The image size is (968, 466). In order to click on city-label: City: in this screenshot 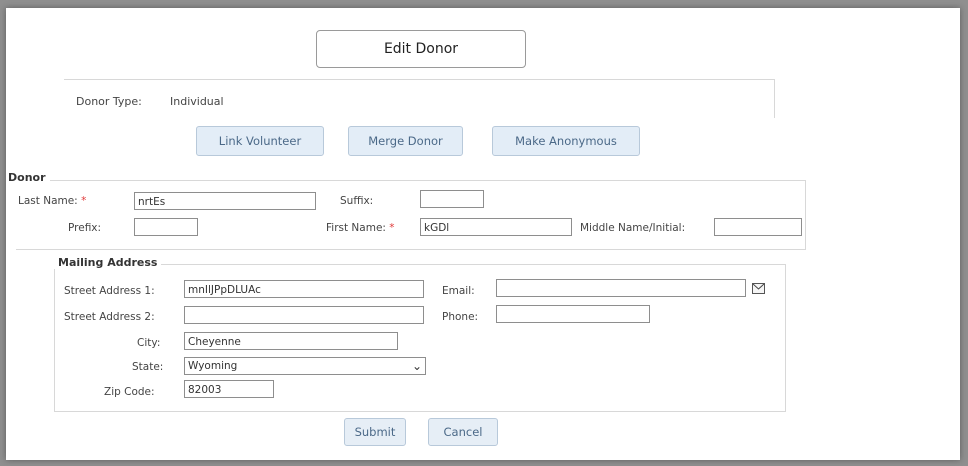, I will do `click(149, 343)`.